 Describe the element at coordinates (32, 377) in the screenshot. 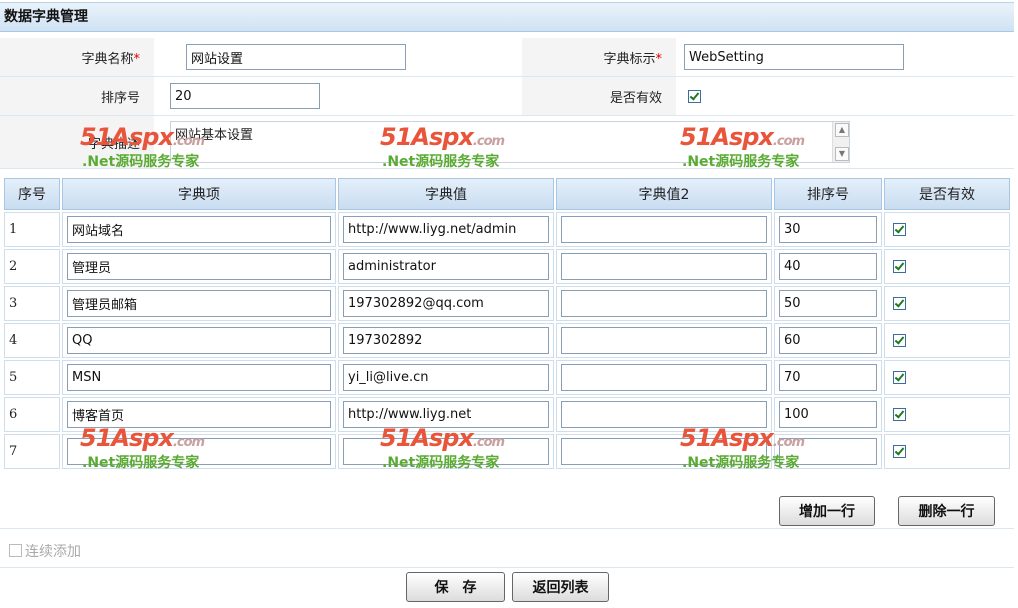

I see `row-index: 5` at that location.